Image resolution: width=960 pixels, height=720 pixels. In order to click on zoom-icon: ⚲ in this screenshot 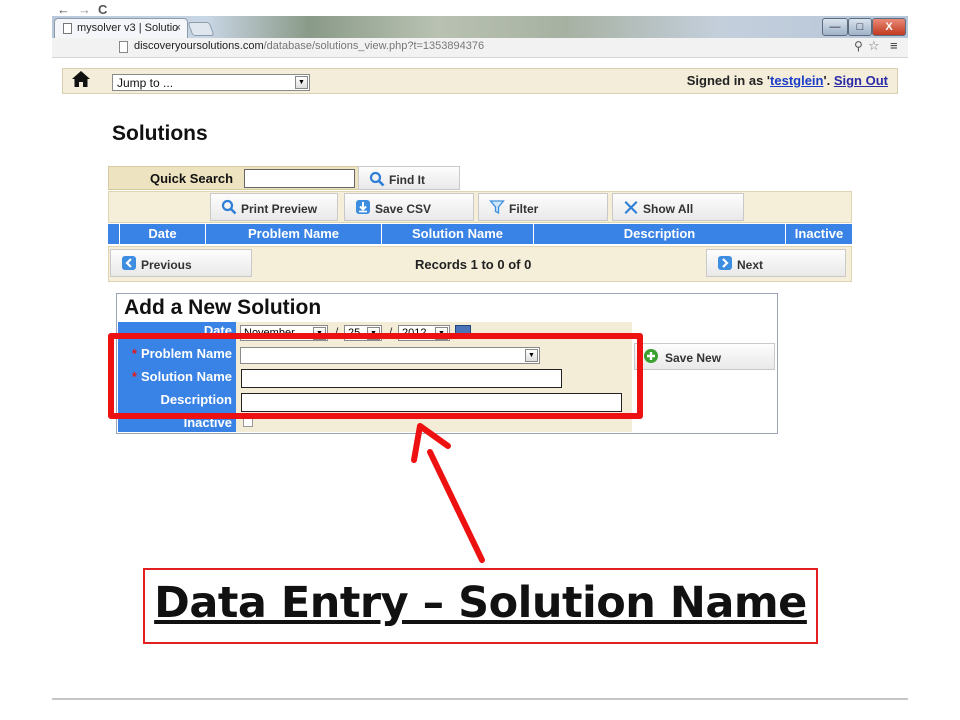, I will do `click(858, 46)`.